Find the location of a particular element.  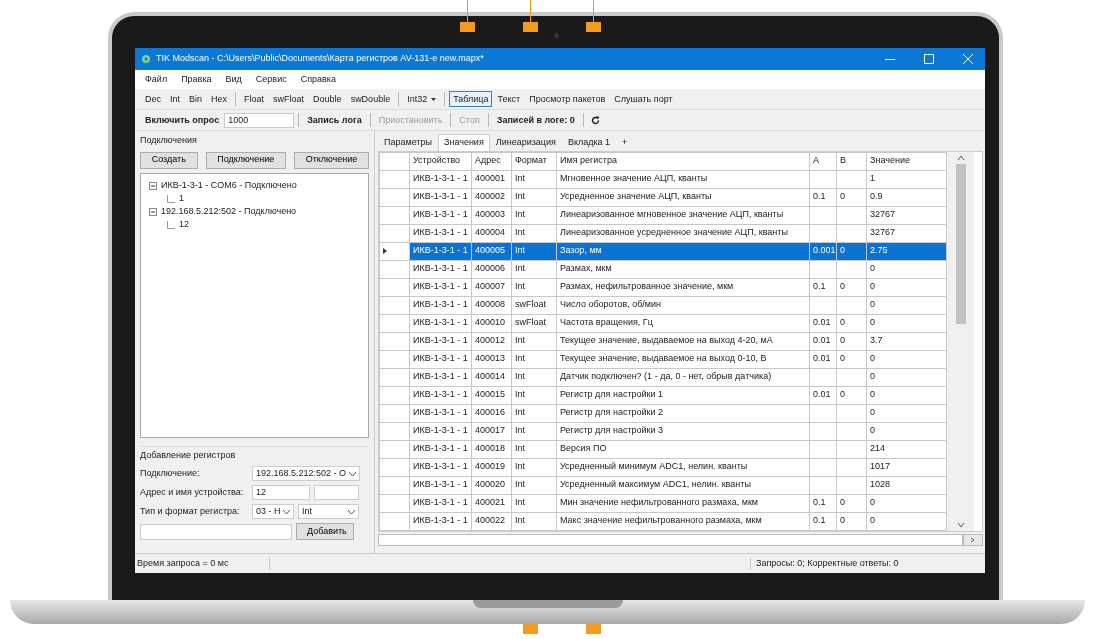

table-cell: Размах, мкм is located at coordinates (586, 268).